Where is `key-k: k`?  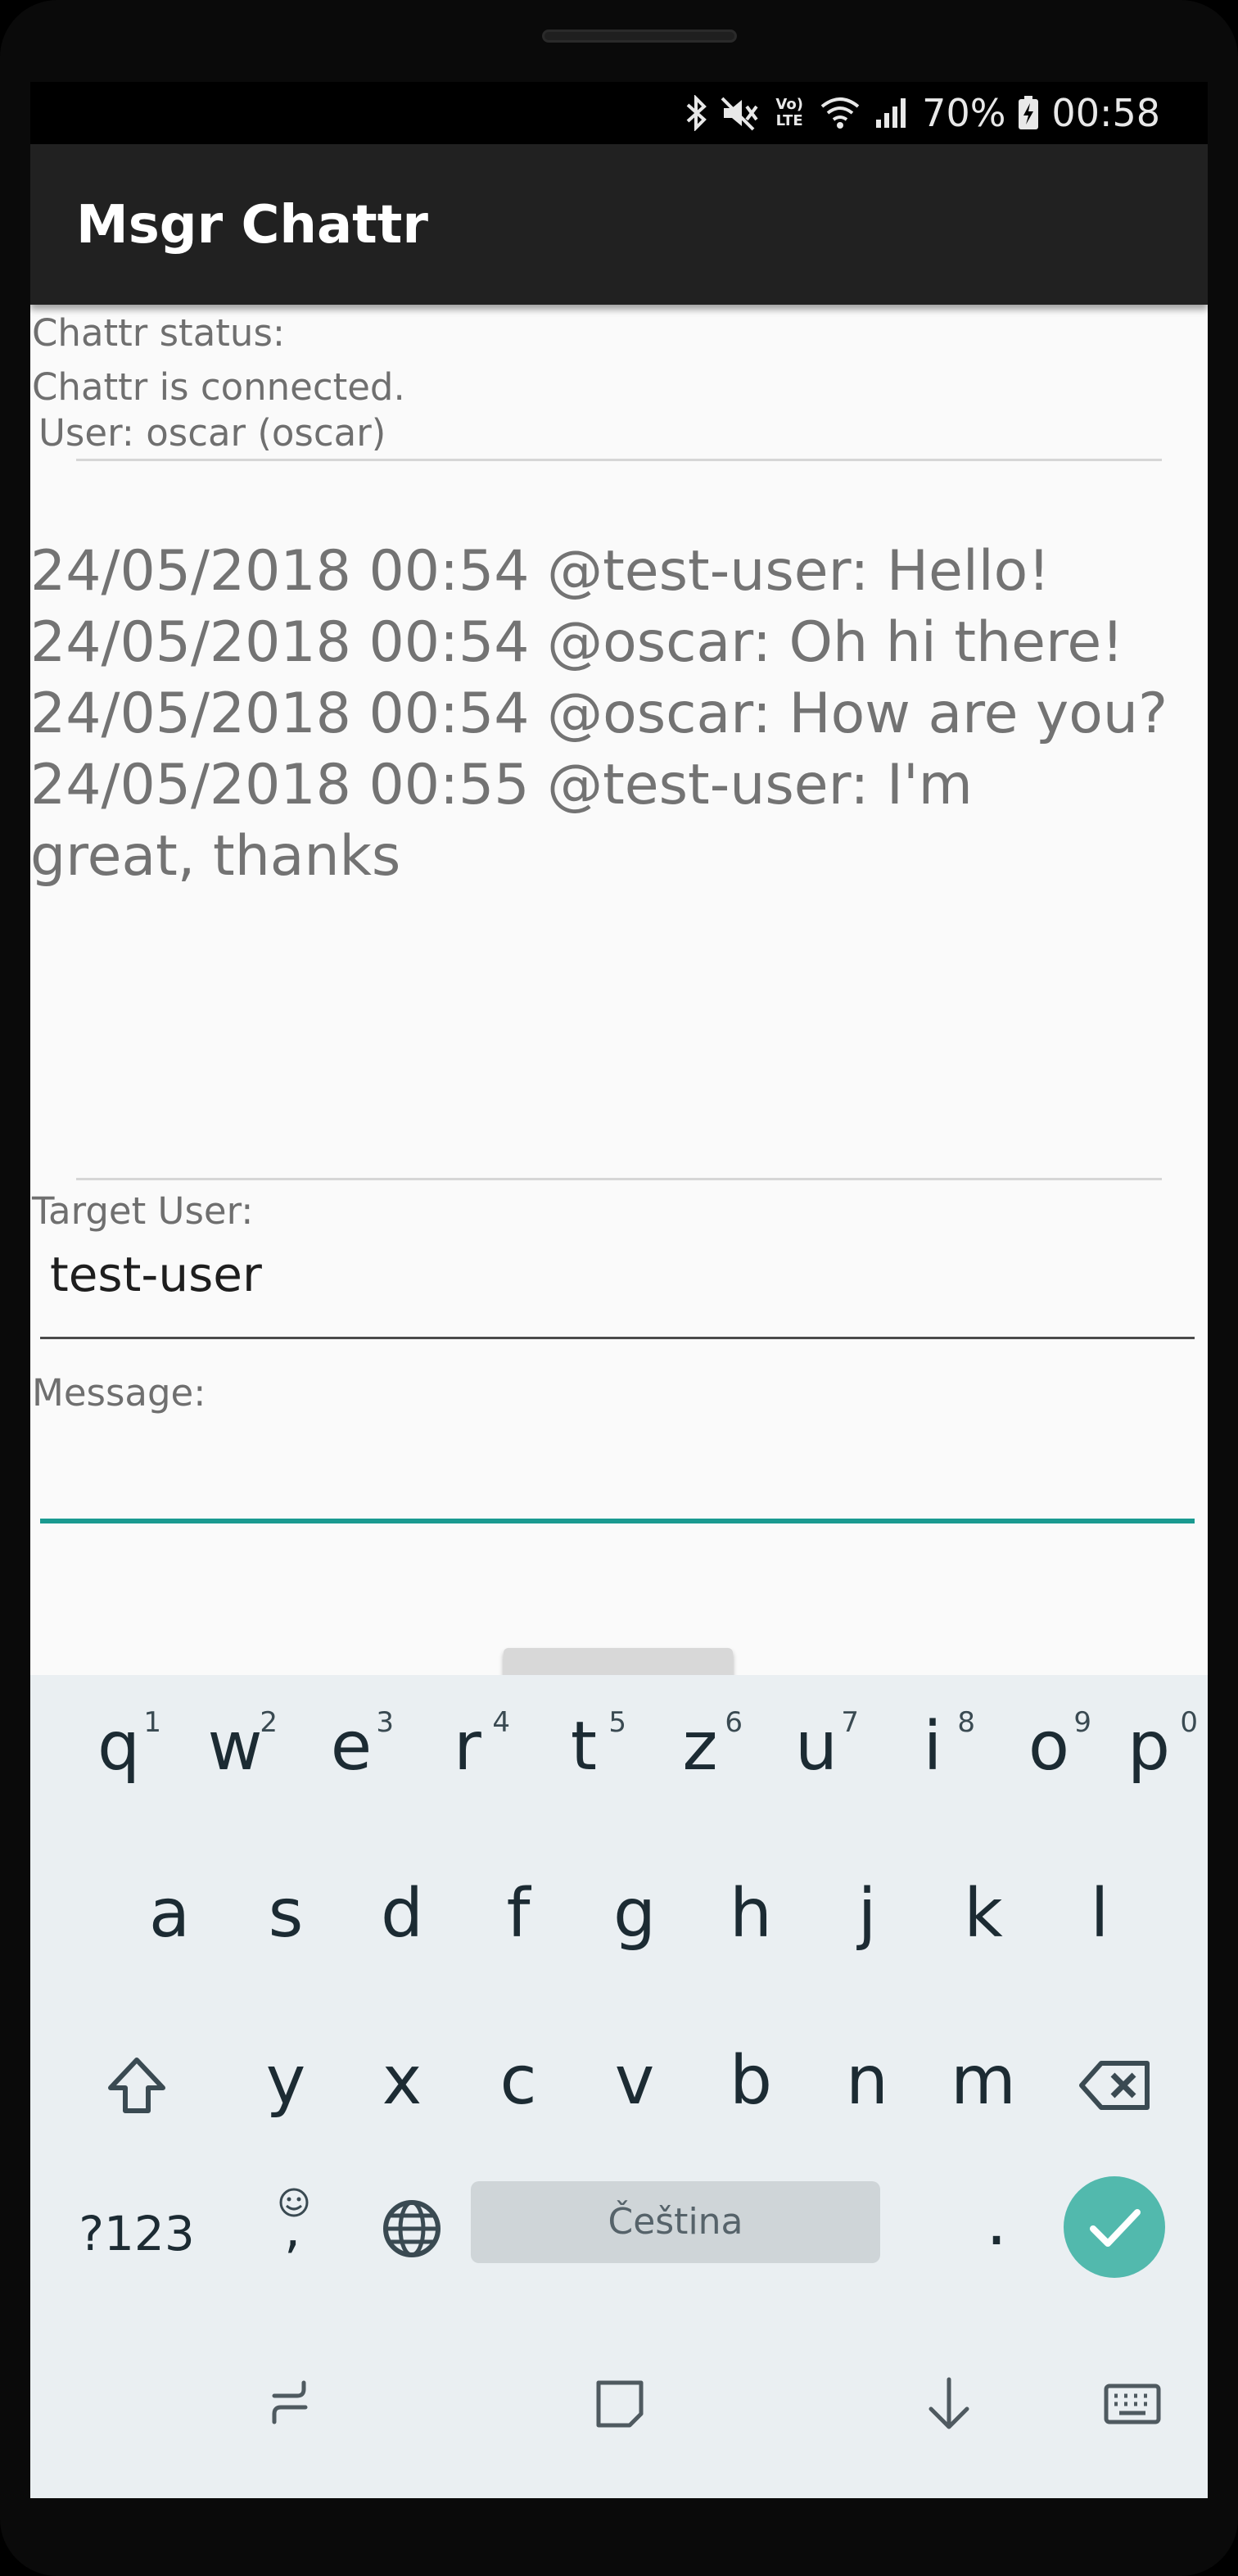 key-k: k is located at coordinates (983, 1914).